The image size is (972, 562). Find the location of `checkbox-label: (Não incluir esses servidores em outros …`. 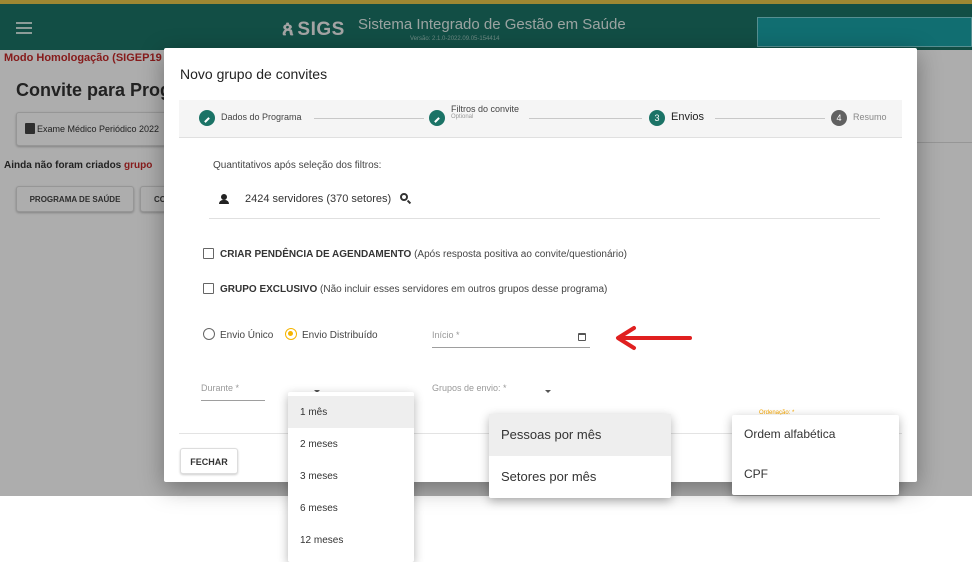

checkbox-label: (Não incluir esses servidores em outros … is located at coordinates (462, 289).